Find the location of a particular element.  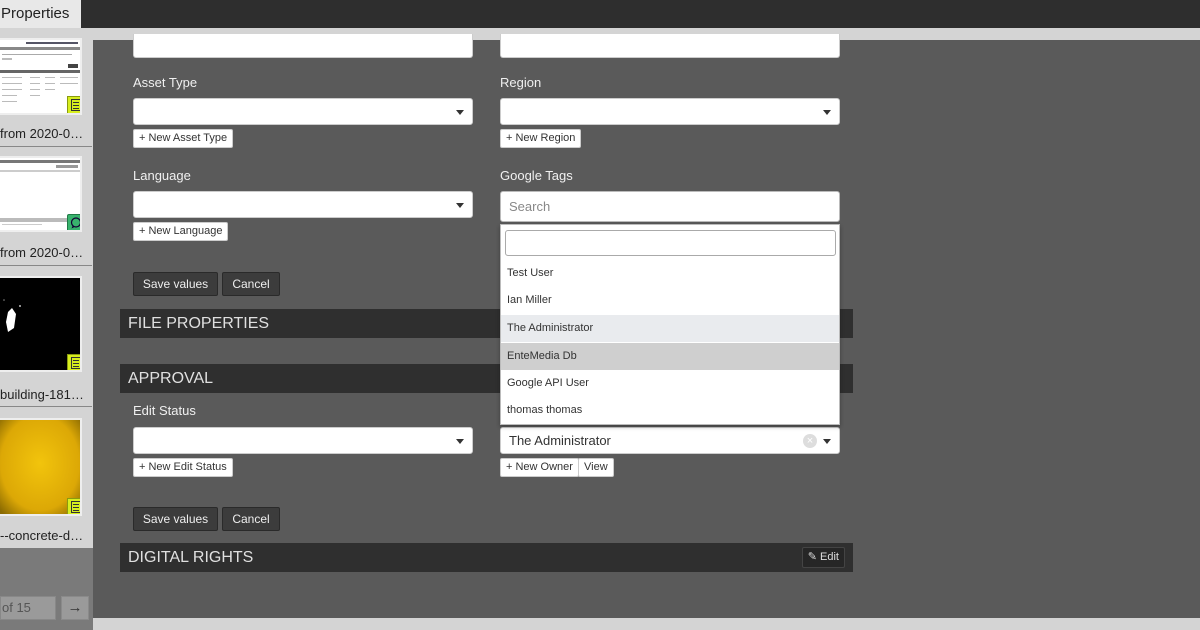

asset-type-label: Asset Type is located at coordinates (165, 82).